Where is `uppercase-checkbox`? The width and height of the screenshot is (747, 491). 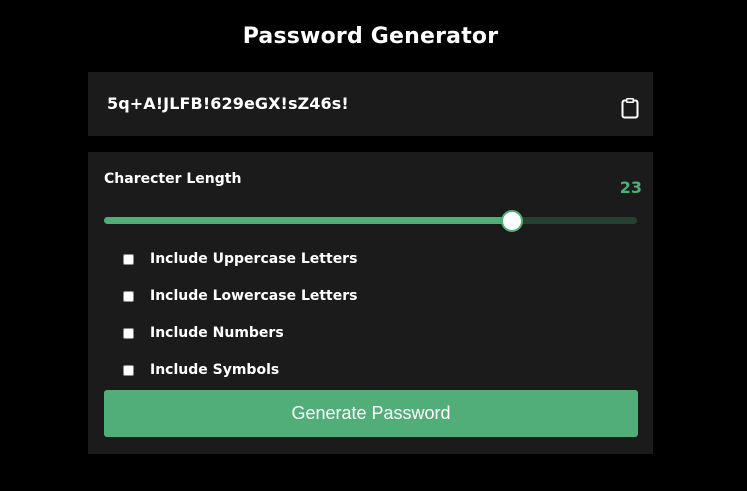 uppercase-checkbox is located at coordinates (128, 259).